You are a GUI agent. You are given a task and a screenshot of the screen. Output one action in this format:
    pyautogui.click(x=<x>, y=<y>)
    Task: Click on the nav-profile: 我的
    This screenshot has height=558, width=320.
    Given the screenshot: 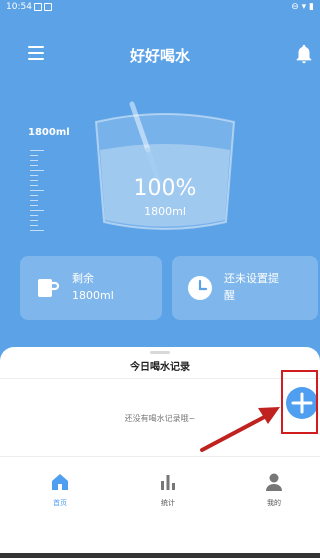 What is the action you would take?
    pyautogui.click(x=274, y=490)
    